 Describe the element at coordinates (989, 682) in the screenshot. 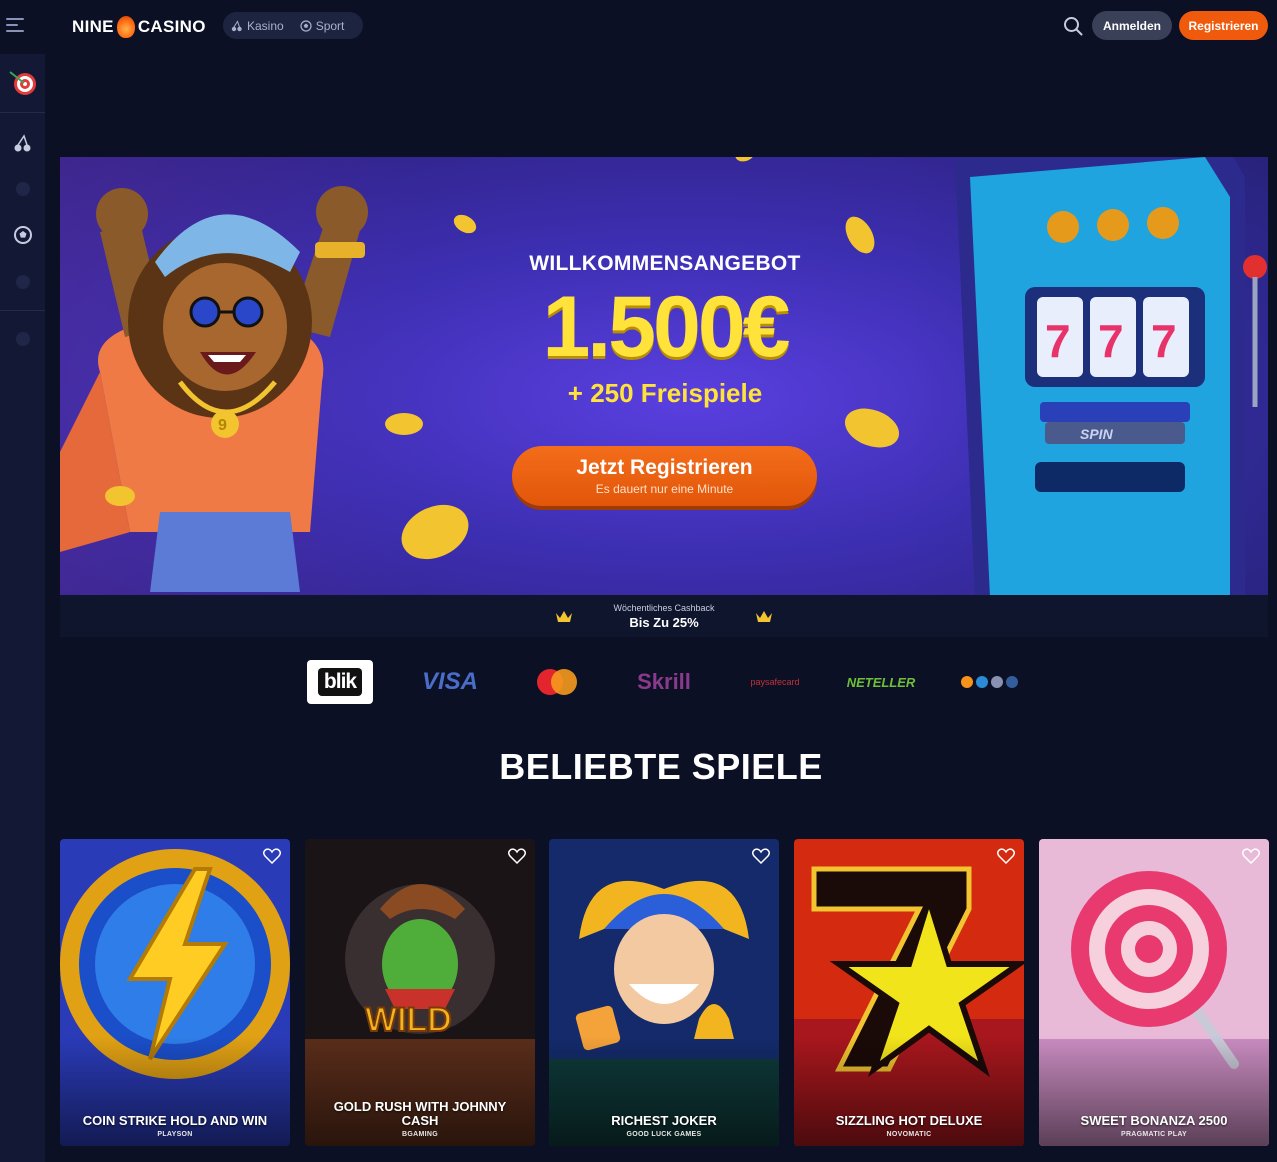

I see `crypto-logos` at that location.